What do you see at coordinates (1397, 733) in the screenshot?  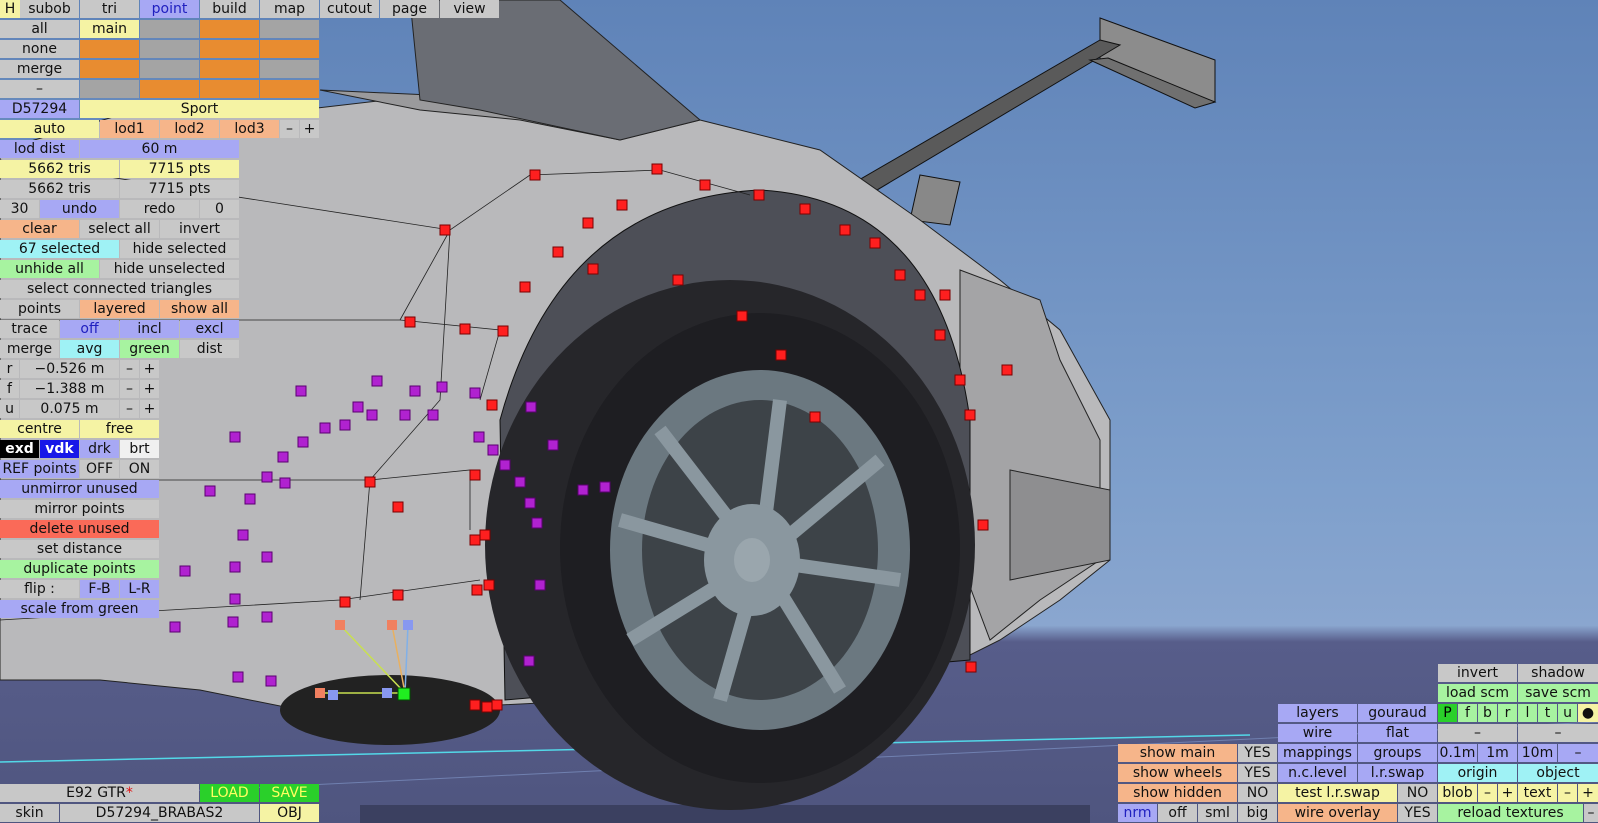 I see `flat-button: flat` at bounding box center [1397, 733].